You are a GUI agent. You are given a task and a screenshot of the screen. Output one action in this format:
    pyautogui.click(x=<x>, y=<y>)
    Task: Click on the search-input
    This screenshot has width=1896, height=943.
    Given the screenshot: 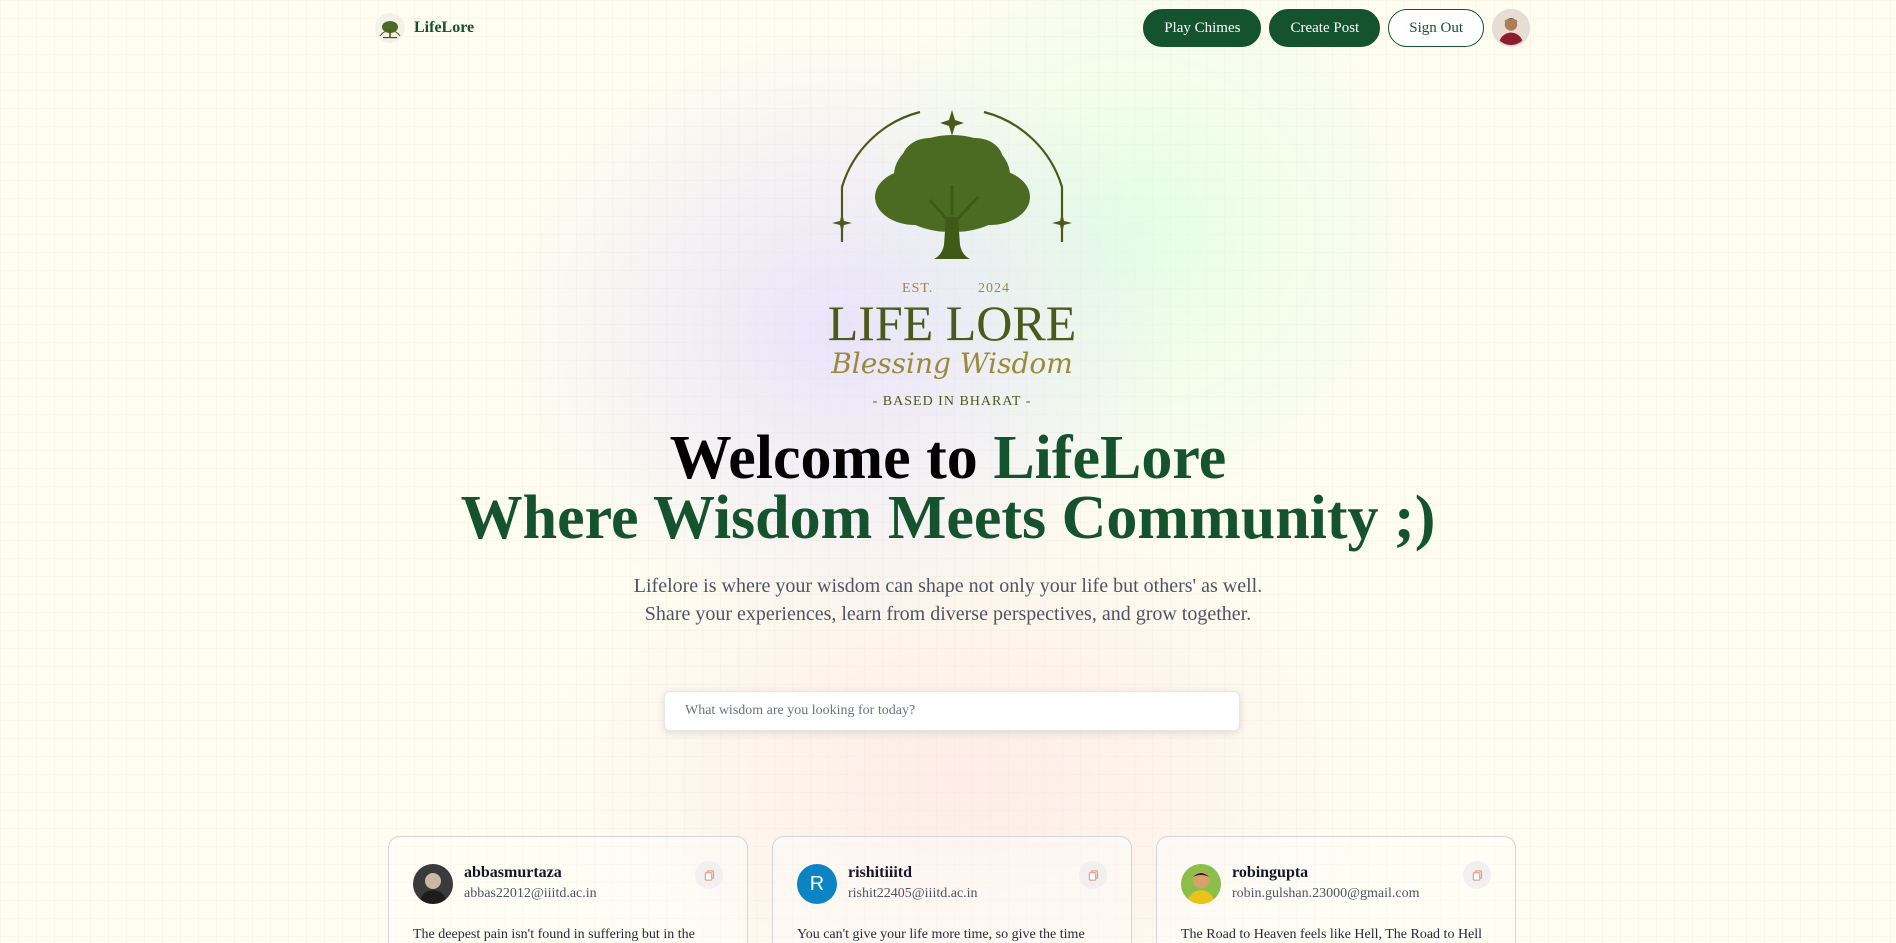 What is the action you would take?
    pyautogui.click(x=952, y=711)
    